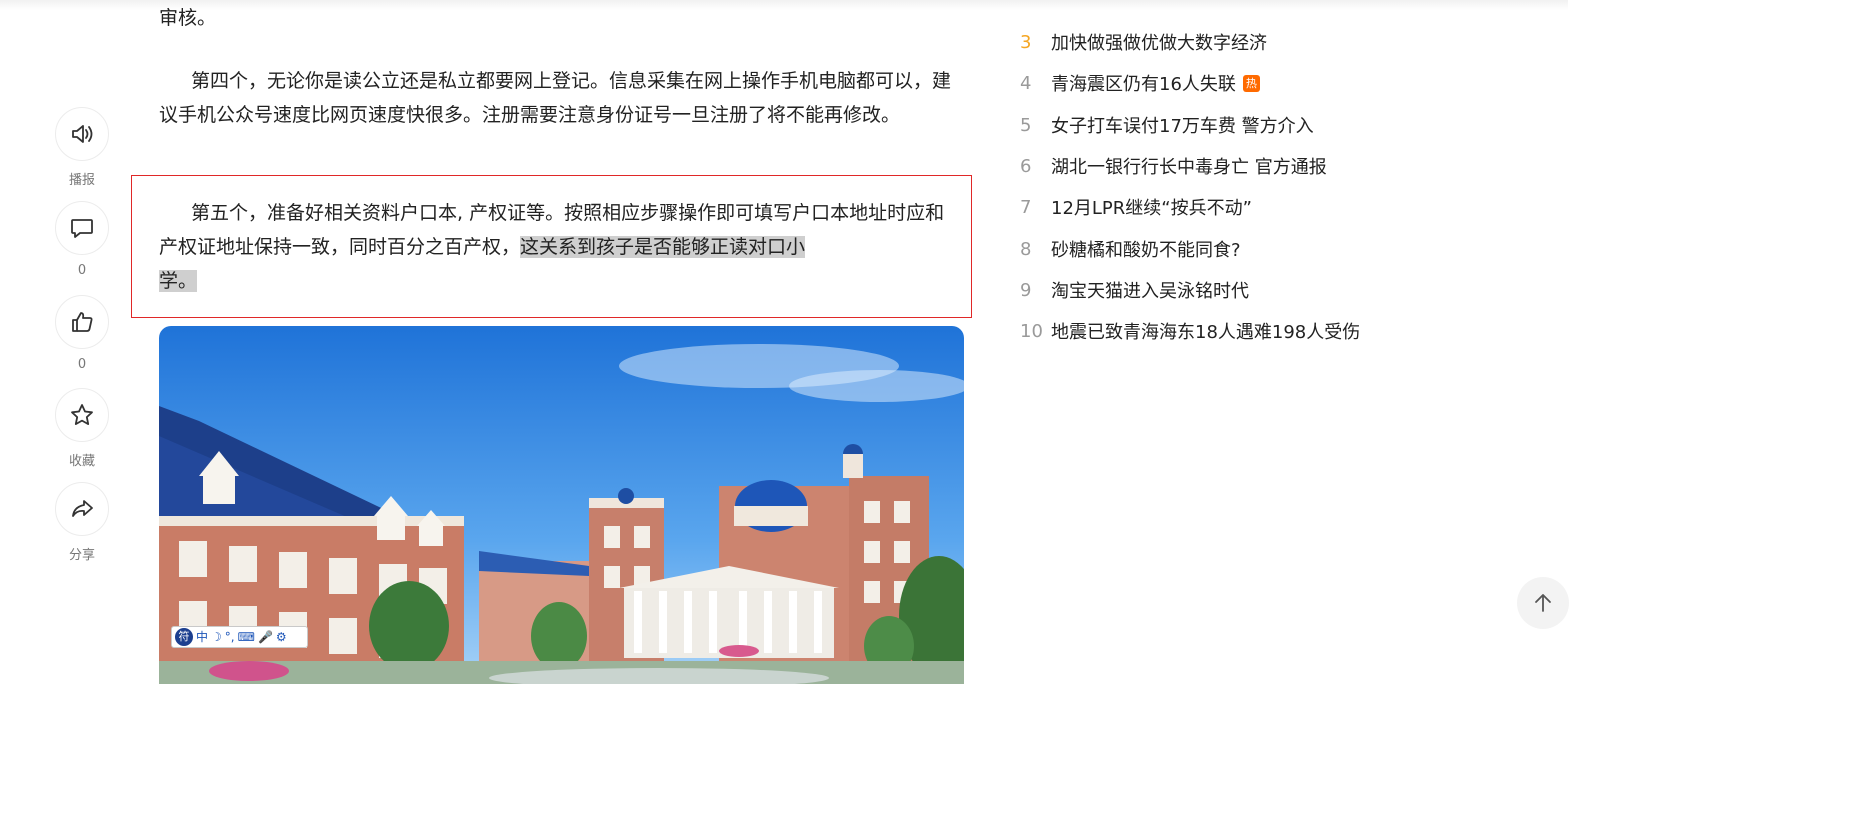  I want to click on comment-button, so click(82, 228).